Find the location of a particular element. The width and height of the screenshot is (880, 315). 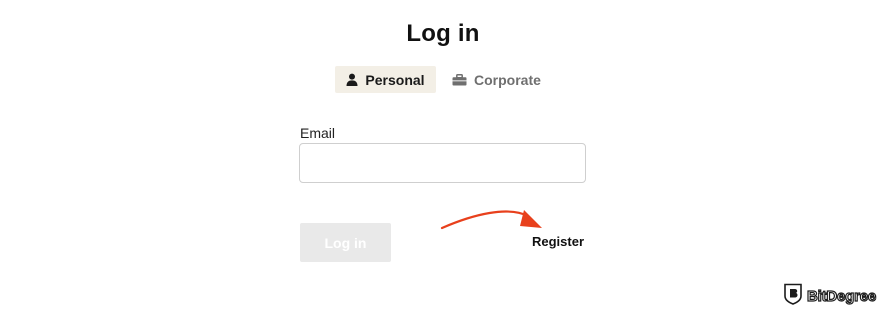

tab-personal: Personal is located at coordinates (385, 79).